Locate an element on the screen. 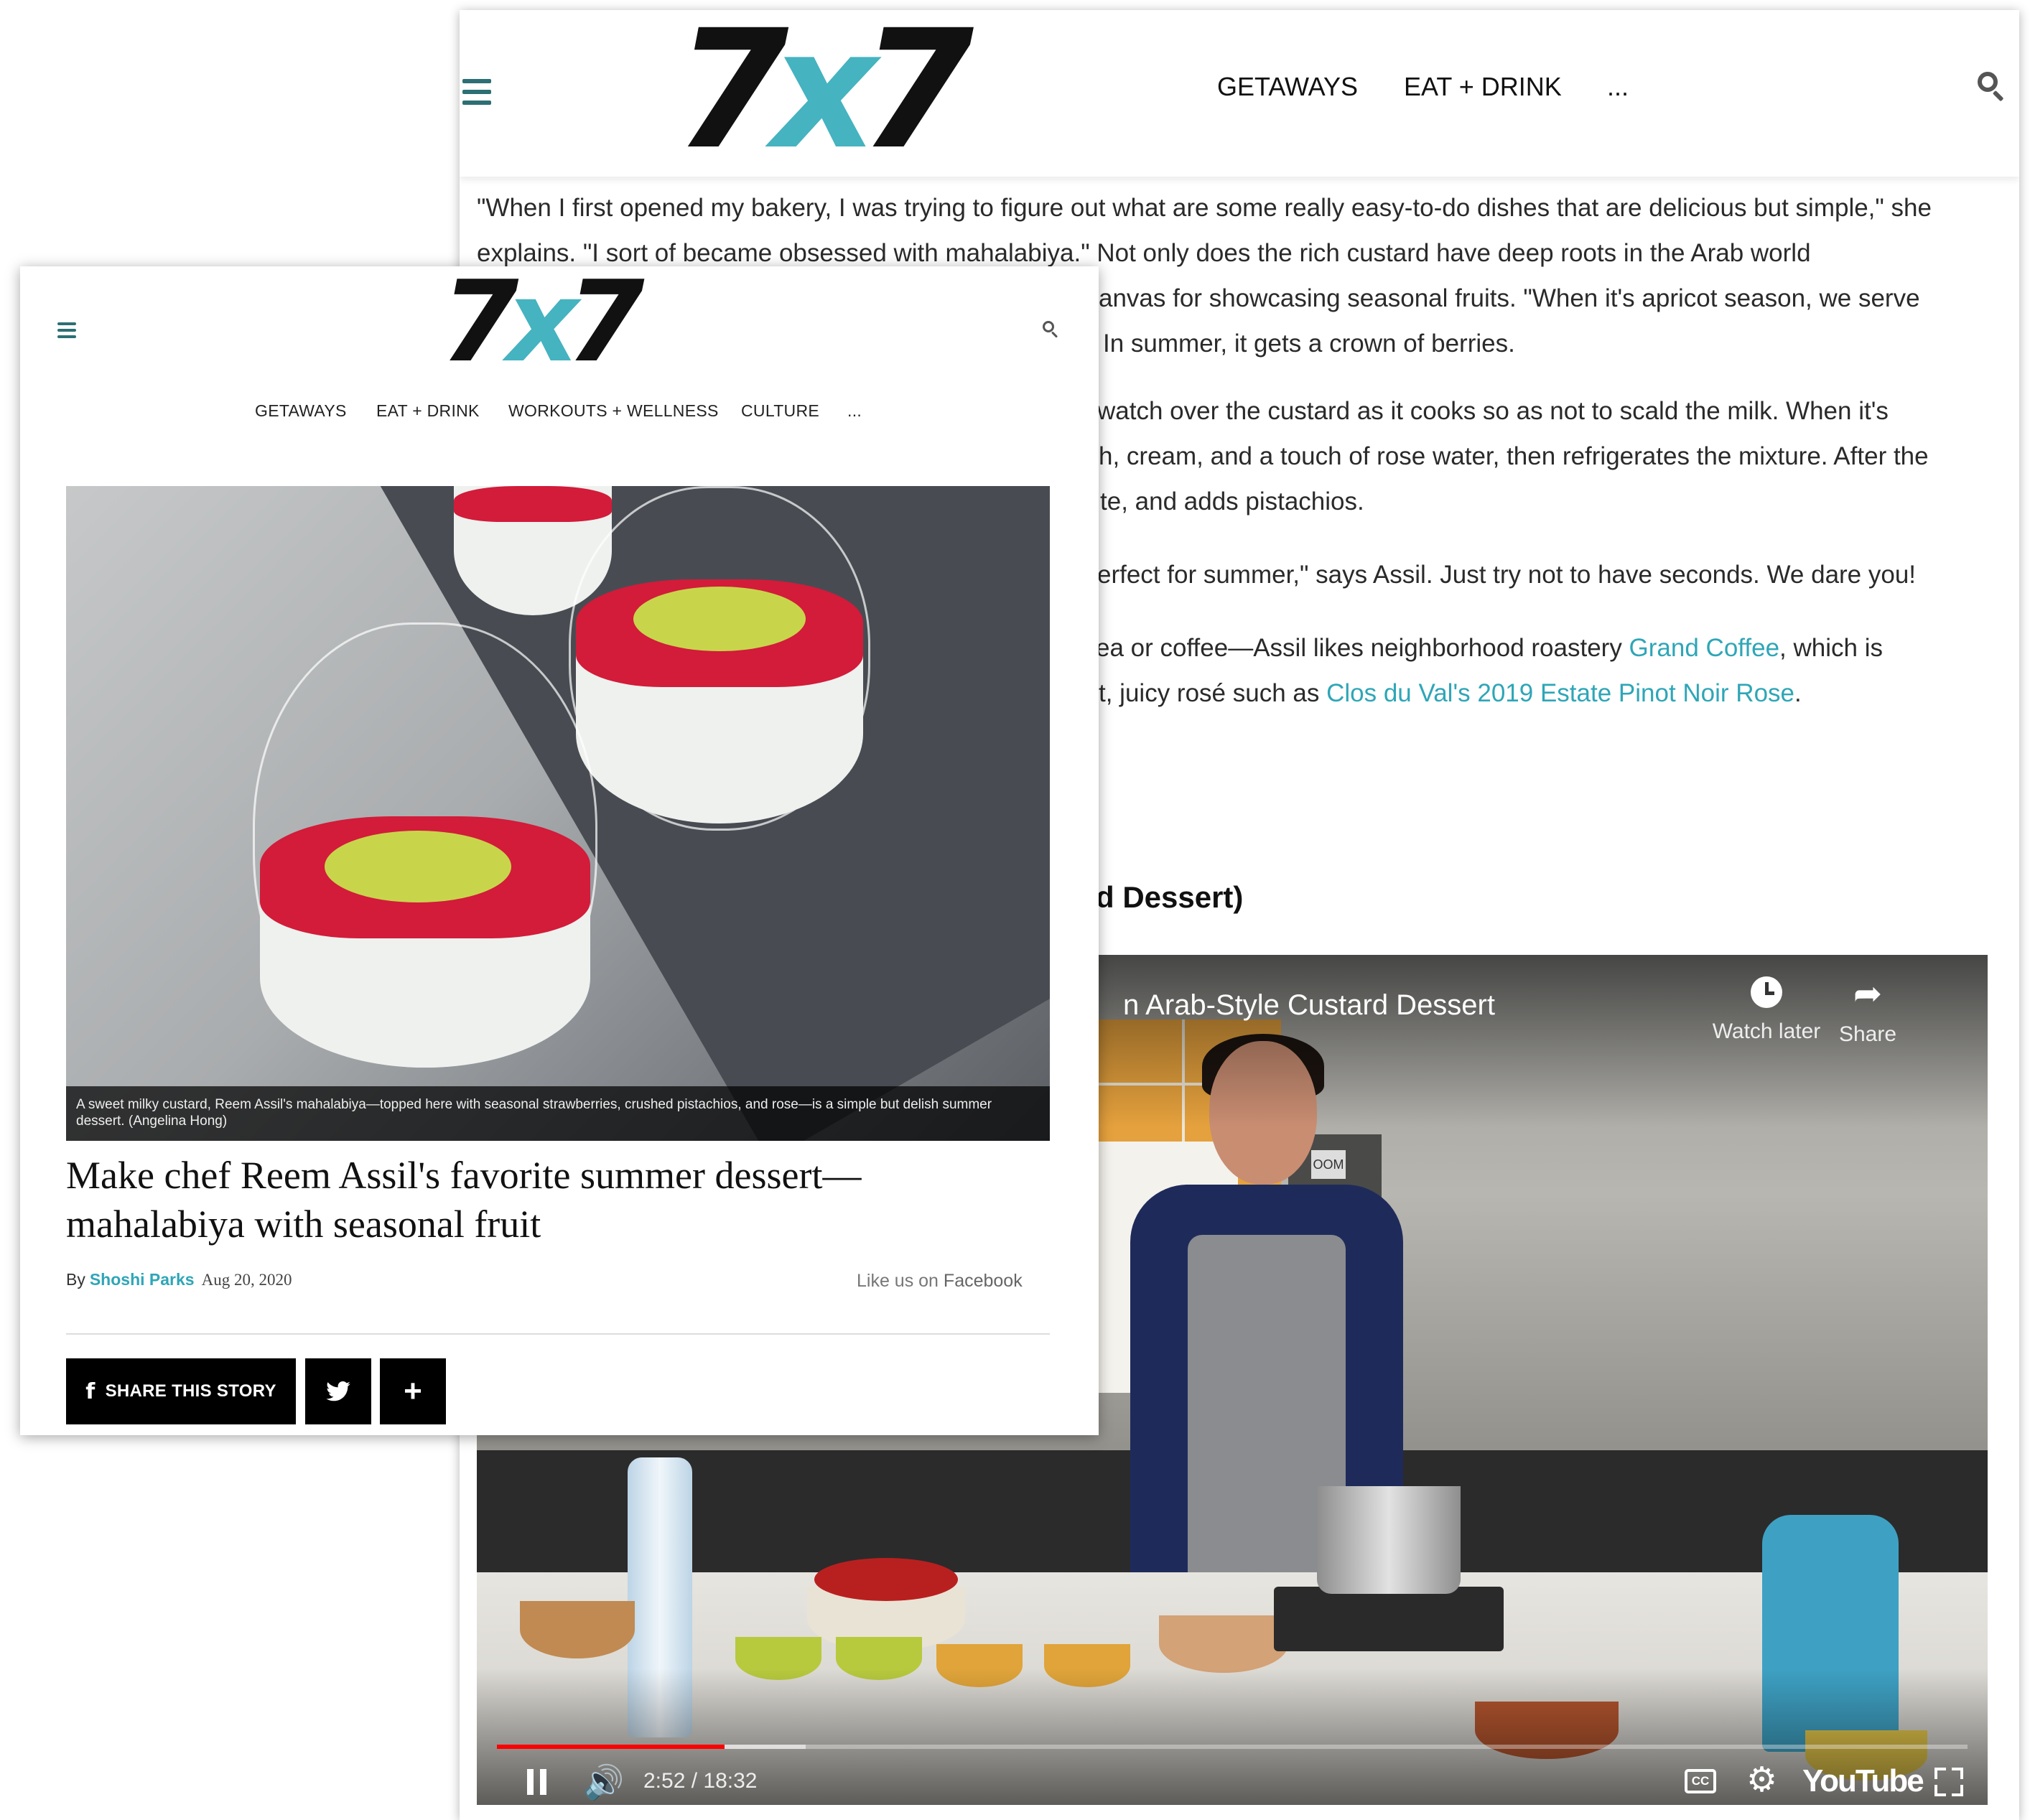 This screenshot has height=1820, width=2030. video-frame-burner is located at coordinates (1389, 1619).